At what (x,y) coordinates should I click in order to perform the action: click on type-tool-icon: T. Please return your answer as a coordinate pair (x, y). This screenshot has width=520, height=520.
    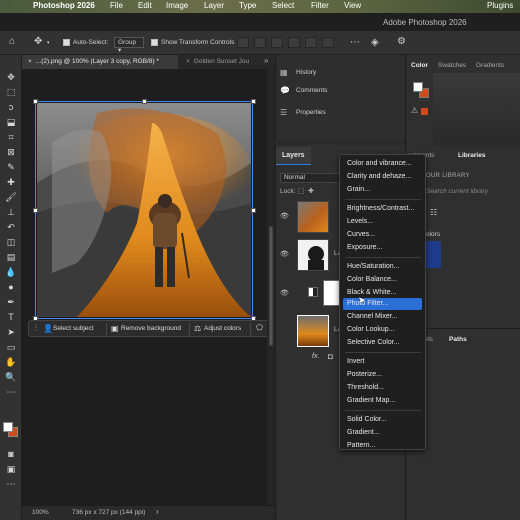
    Looking at the image, I should click on (11, 317).